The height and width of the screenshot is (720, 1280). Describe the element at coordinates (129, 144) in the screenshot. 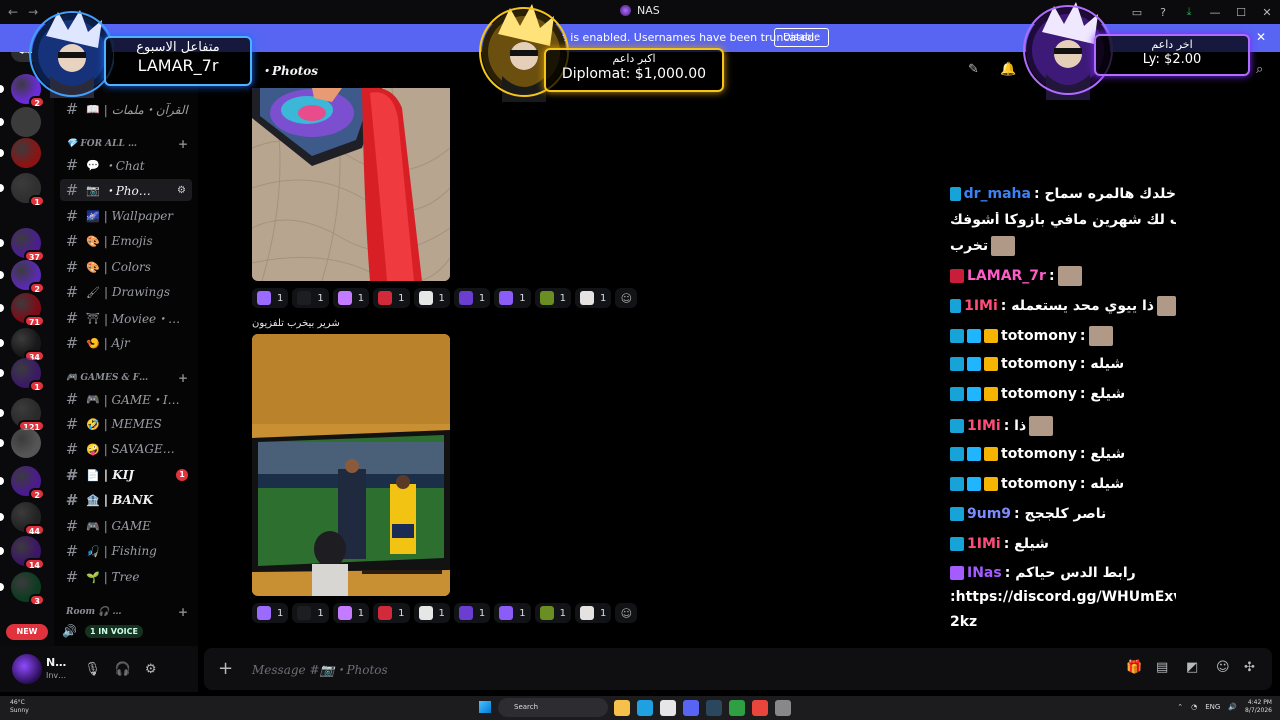

I see `category-header: 💎 FOR ALL … +` at that location.